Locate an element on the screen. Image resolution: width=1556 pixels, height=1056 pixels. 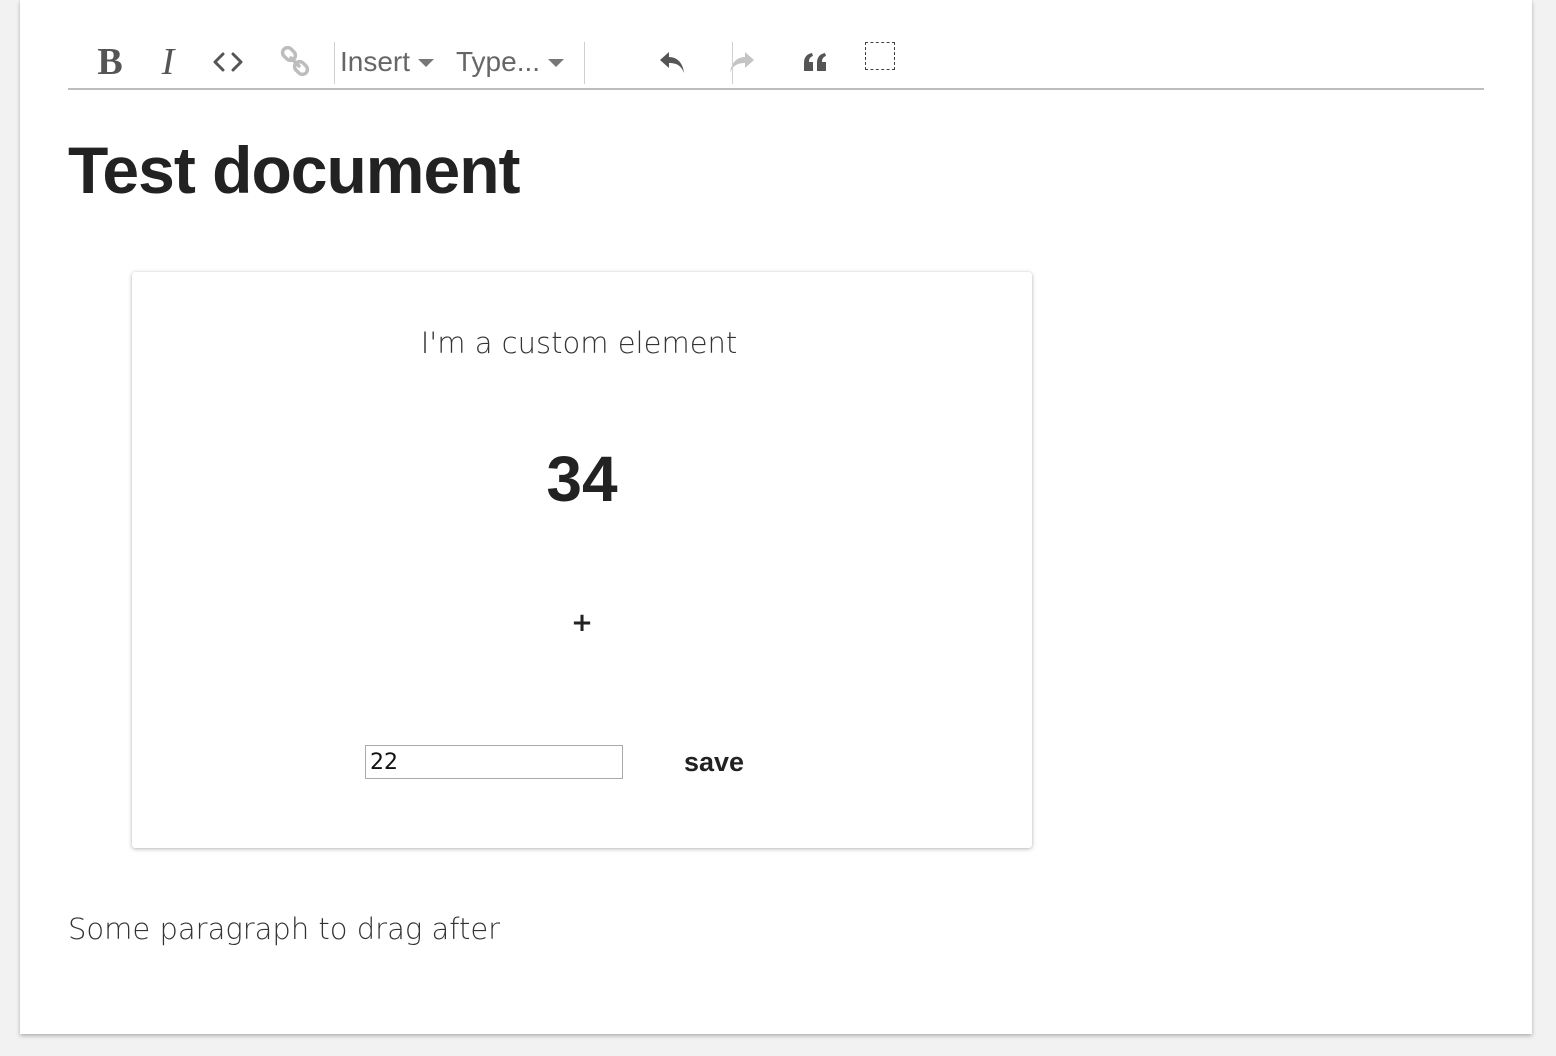
bold-button: B is located at coordinates (110, 62).